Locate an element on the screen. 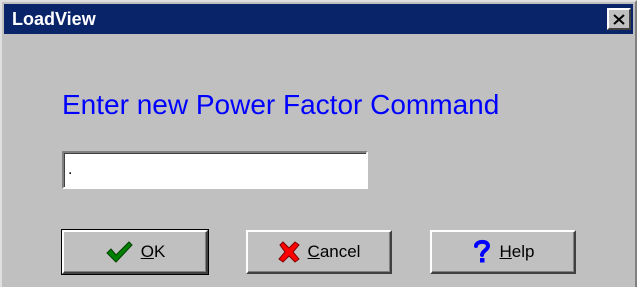  question-icon is located at coordinates (482, 252).